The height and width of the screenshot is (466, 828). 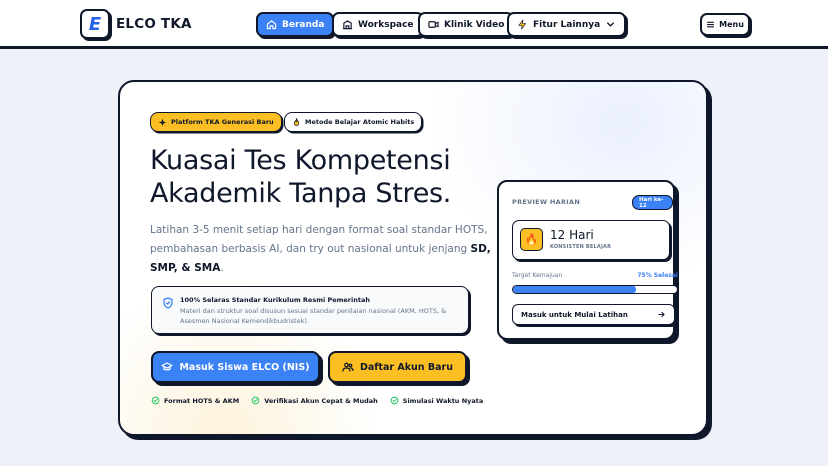 What do you see at coordinates (378, 24) in the screenshot?
I see `nav-item-workspace: Workspace` at bounding box center [378, 24].